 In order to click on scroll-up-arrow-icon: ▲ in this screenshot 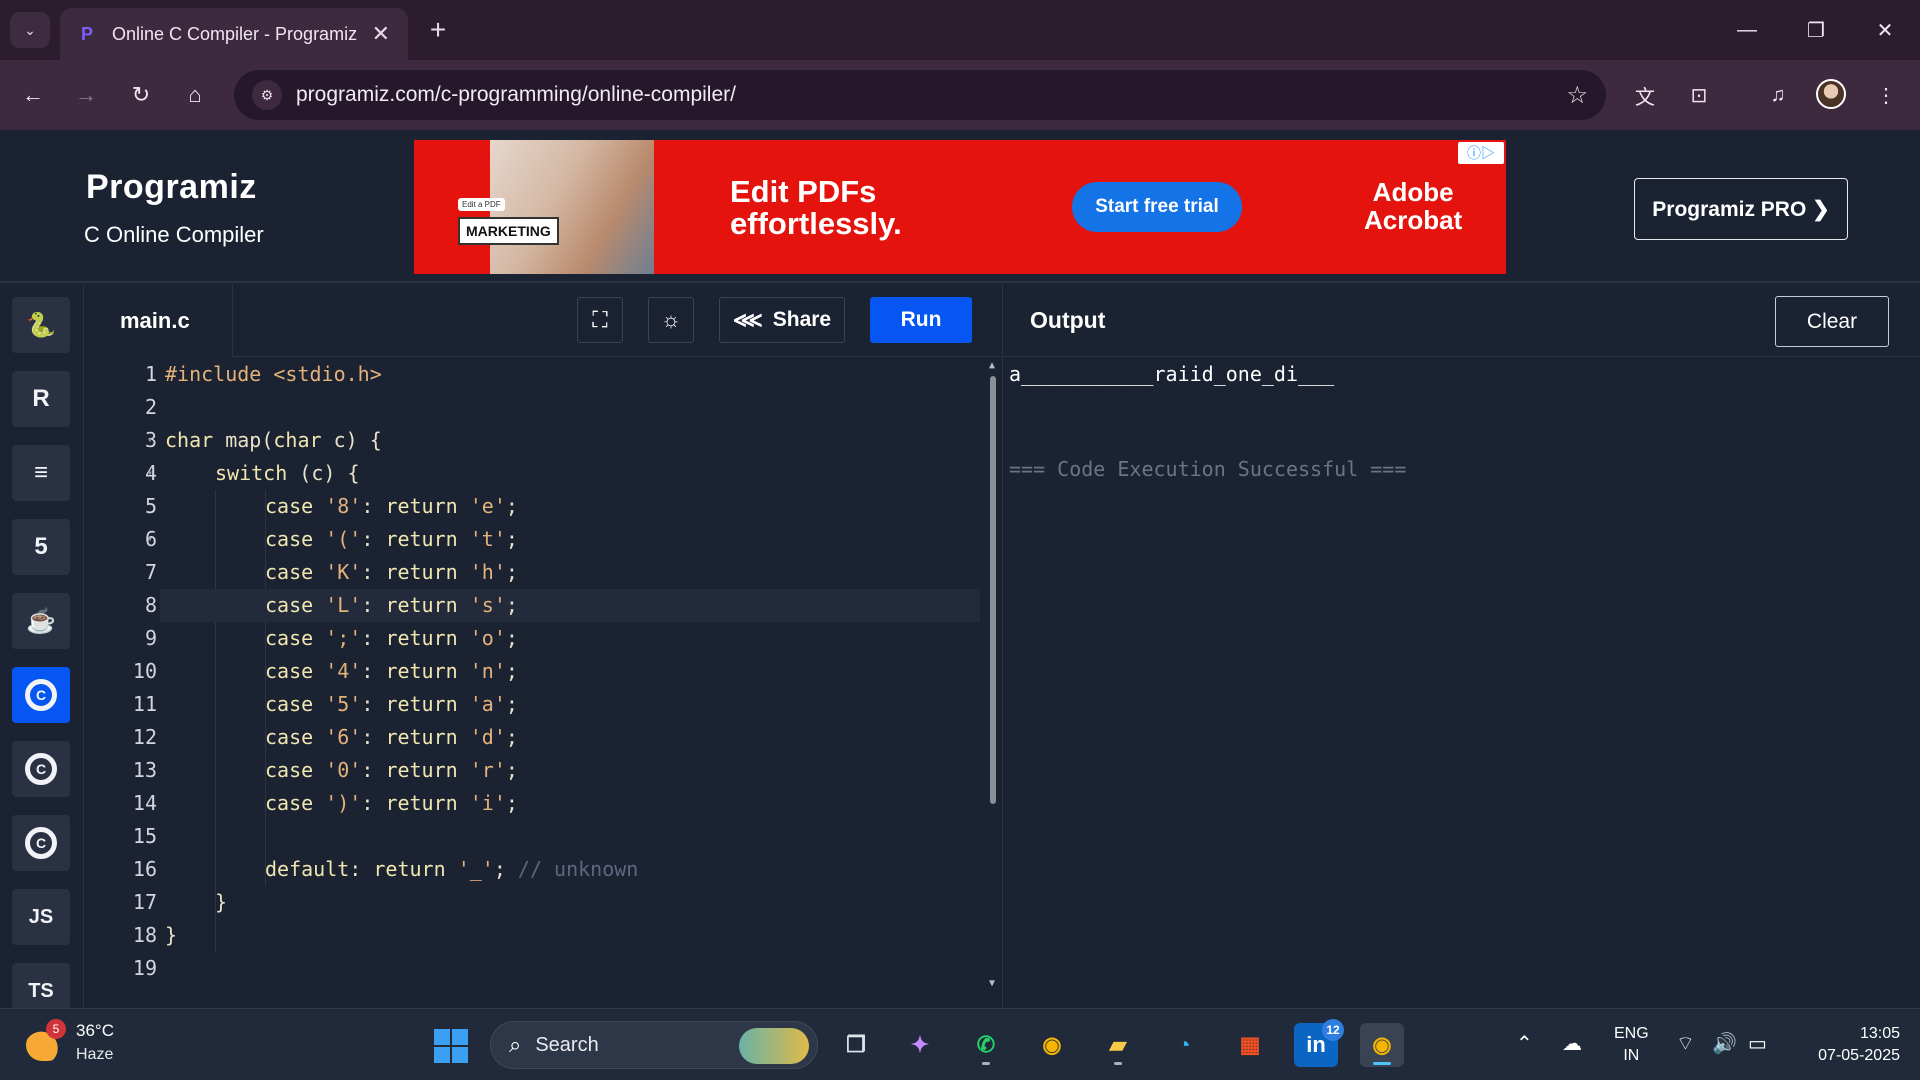, I will do `click(992, 365)`.